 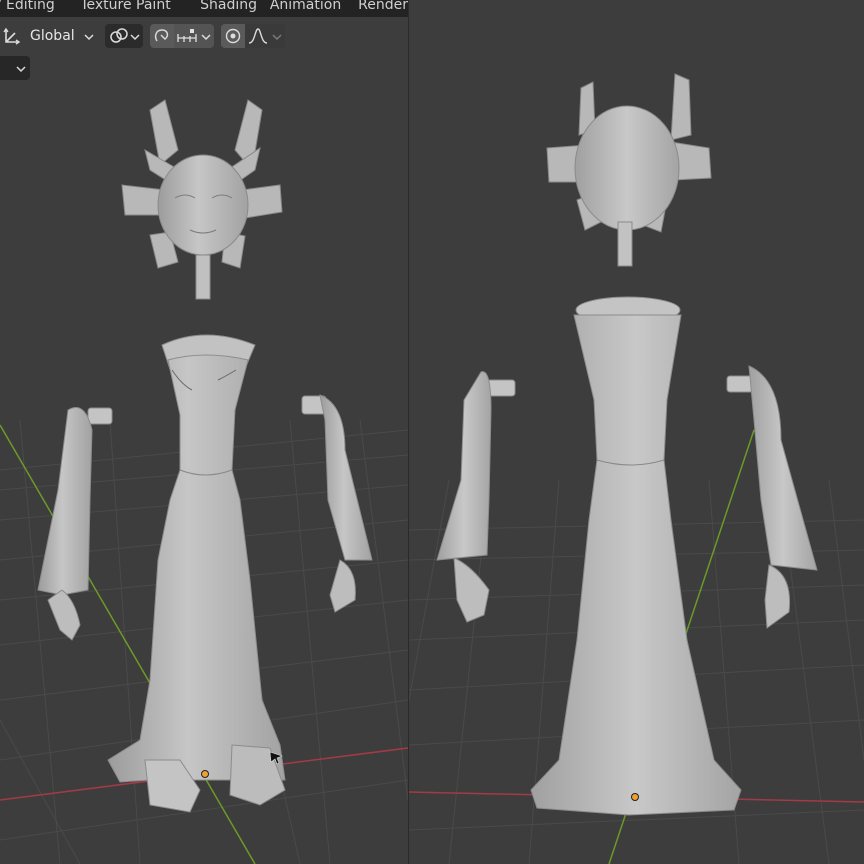 I want to click on proportional-edit-icon, so click(x=233, y=36).